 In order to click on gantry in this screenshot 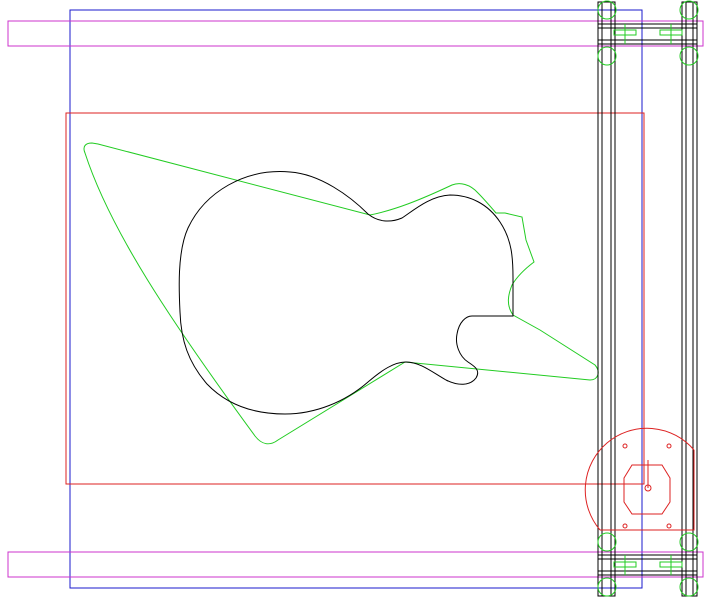, I will do `click(647, 299)`.